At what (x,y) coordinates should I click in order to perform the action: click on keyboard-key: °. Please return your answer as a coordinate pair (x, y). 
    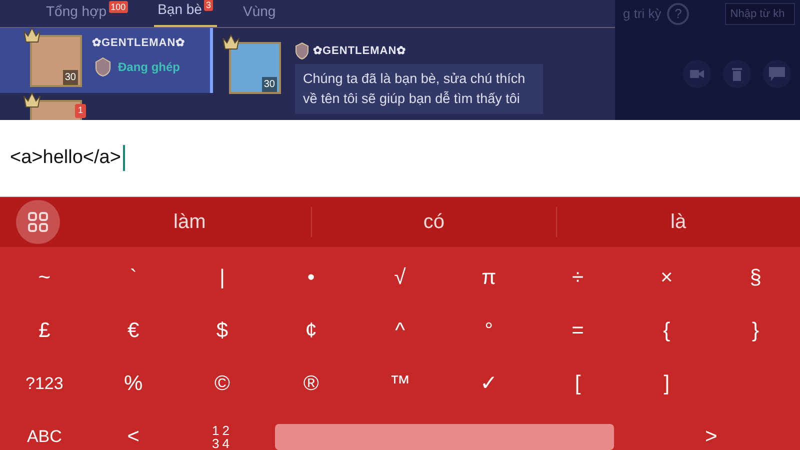
    Looking at the image, I should click on (489, 330).